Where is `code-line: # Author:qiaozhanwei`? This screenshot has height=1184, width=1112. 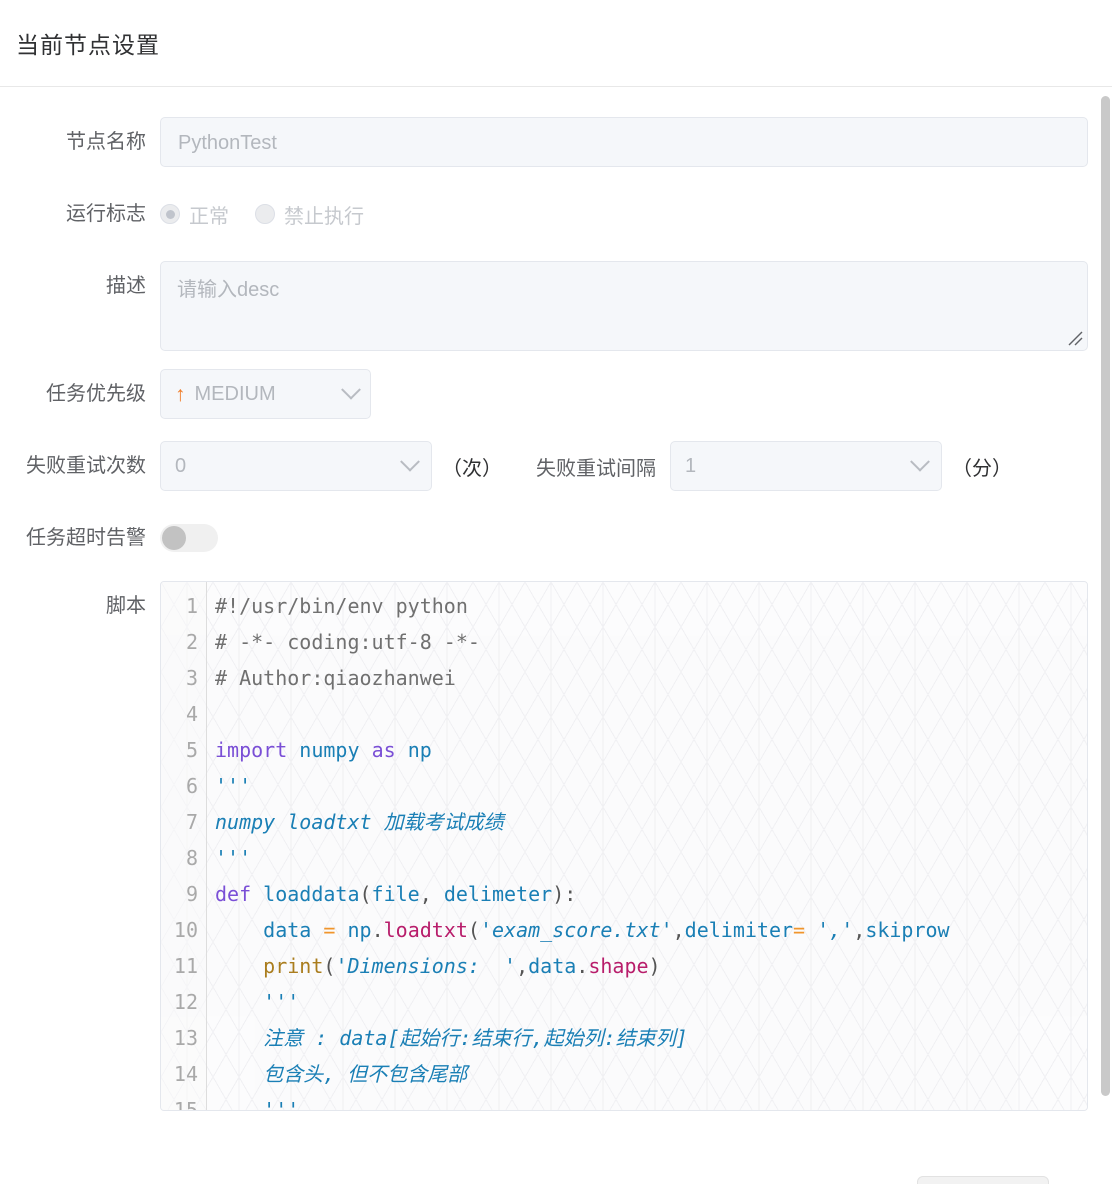
code-line: # Author:qiaozhanwei is located at coordinates (335, 678).